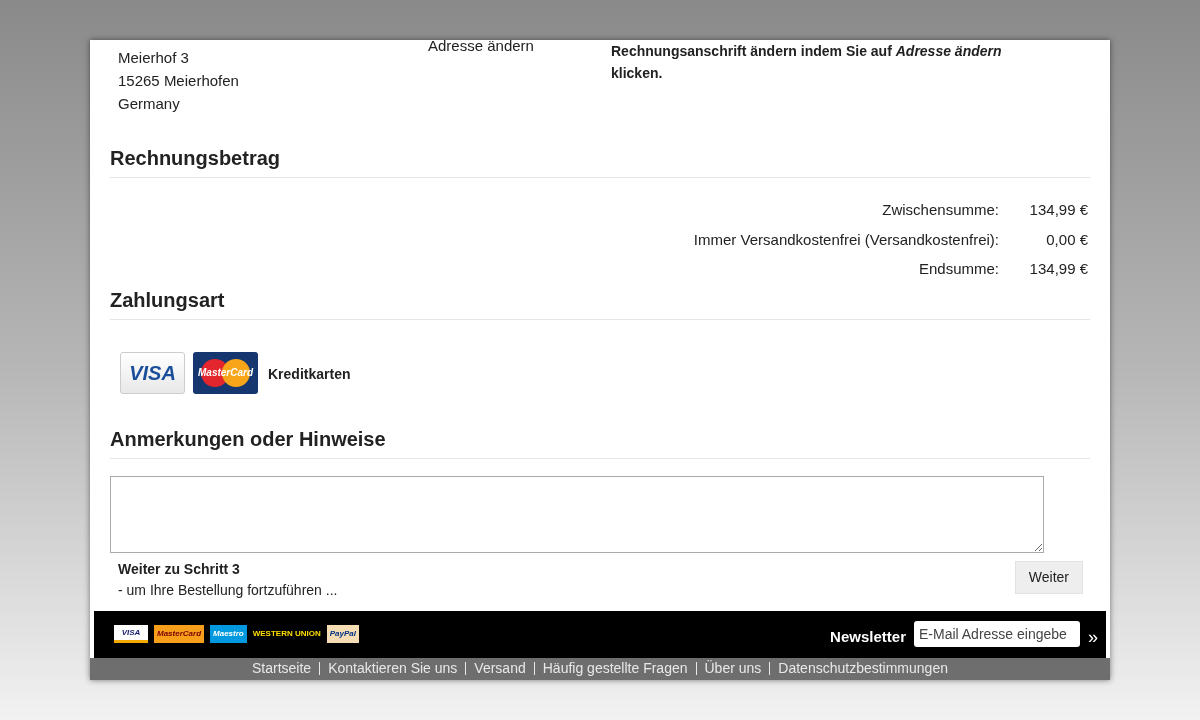  Describe the element at coordinates (179, 634) in the screenshot. I see `mastercard-logo: MasterCard` at that location.